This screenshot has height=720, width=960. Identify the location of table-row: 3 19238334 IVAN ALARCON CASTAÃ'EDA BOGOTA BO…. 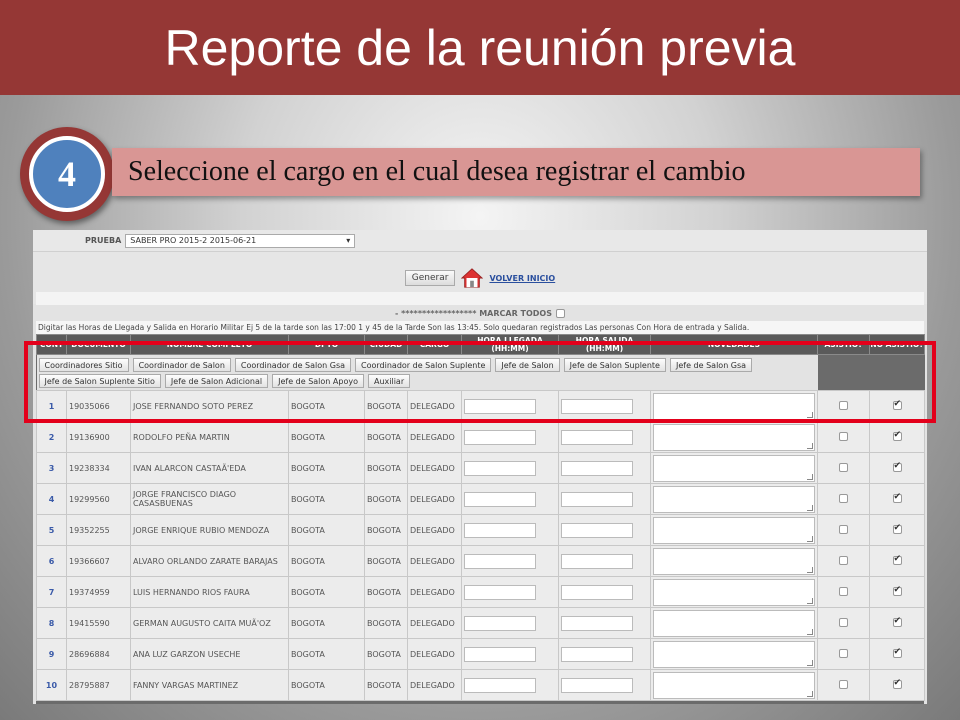
(480, 468).